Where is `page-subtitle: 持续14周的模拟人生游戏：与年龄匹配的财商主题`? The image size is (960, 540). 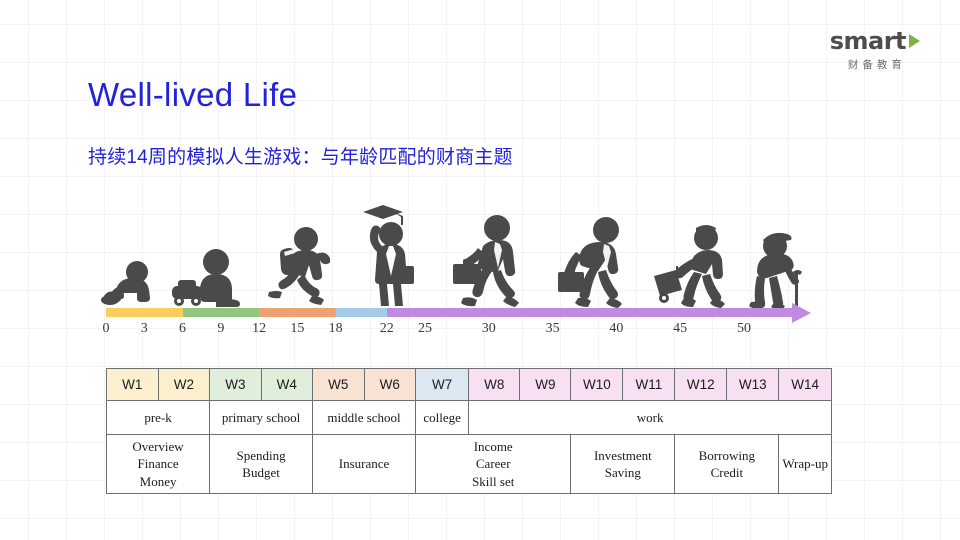 page-subtitle: 持续14周的模拟人生游戏：与年龄匹配的财商主题 is located at coordinates (300, 157).